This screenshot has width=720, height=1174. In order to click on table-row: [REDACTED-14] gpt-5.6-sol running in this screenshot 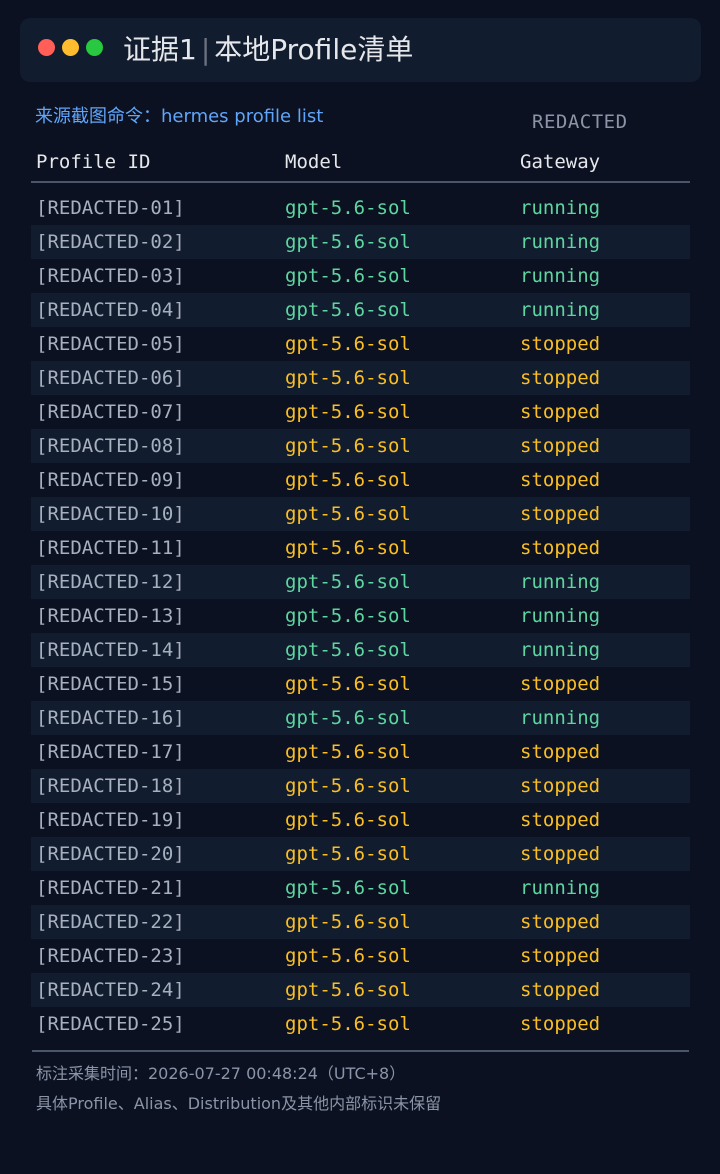, I will do `click(360, 650)`.